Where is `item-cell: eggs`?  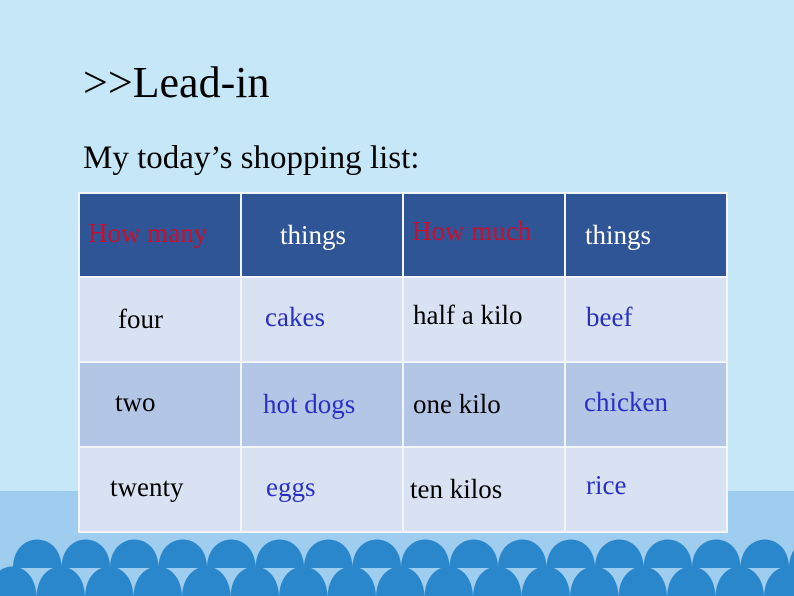 item-cell: eggs is located at coordinates (322, 489).